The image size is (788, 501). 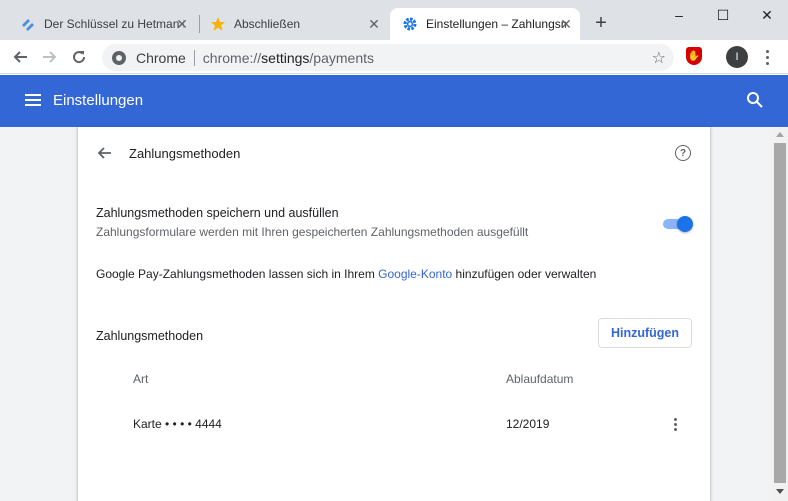 I want to click on column-header-type: Art, so click(x=141, y=379).